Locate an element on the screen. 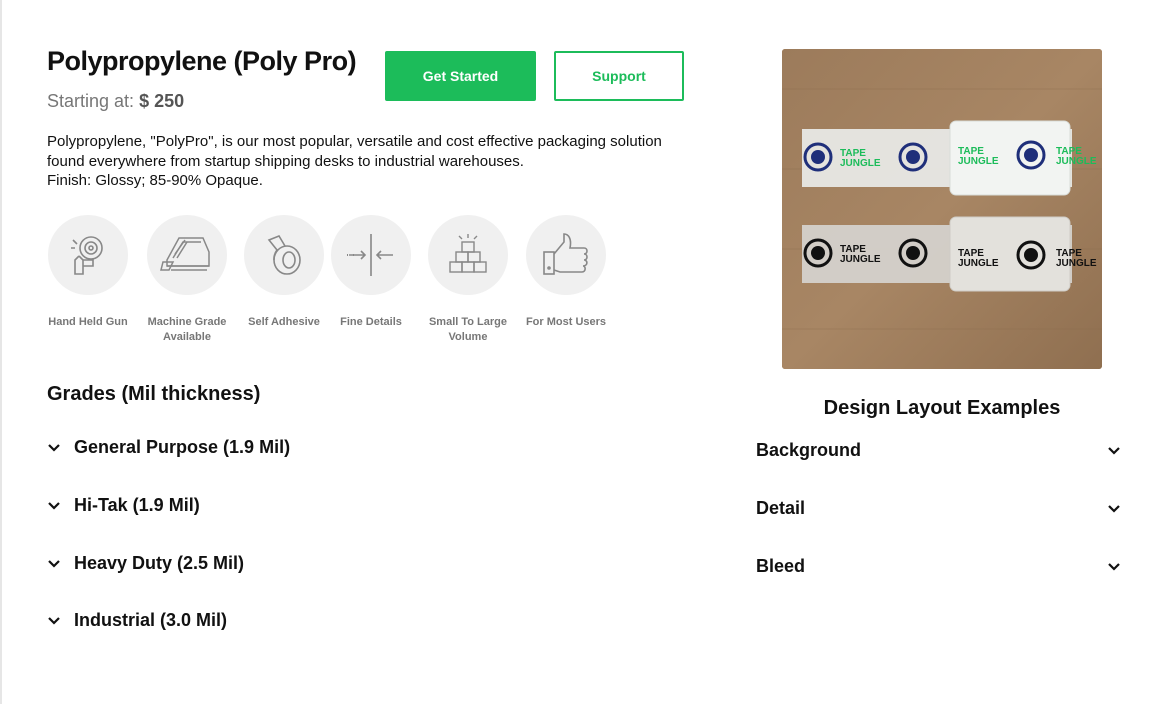 This screenshot has width=1172, height=704. grade-label: General Purpose (1.9 Mil) is located at coordinates (182, 447).